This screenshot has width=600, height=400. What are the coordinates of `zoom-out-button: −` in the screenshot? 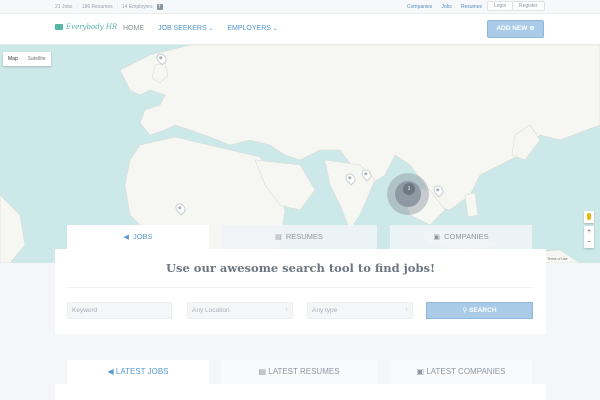 It's located at (589, 242).